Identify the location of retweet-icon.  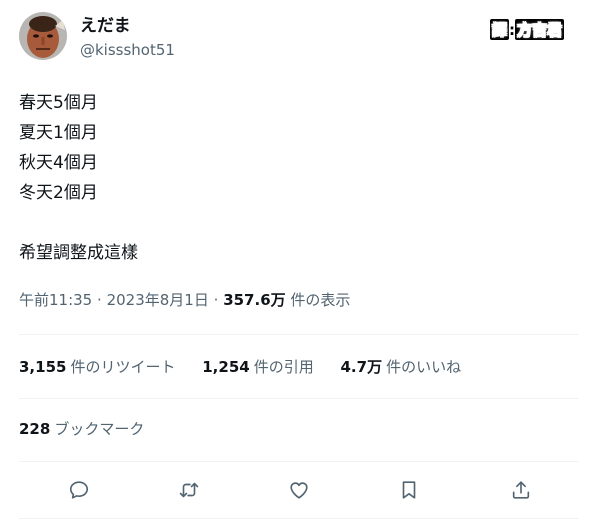
(189, 490).